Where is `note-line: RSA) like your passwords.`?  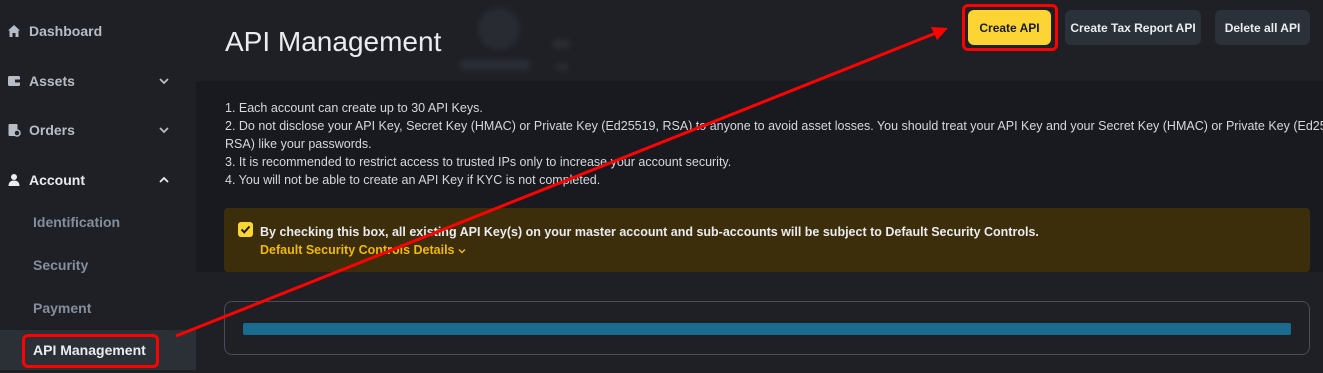 note-line: RSA) like your passwords. is located at coordinates (298, 144).